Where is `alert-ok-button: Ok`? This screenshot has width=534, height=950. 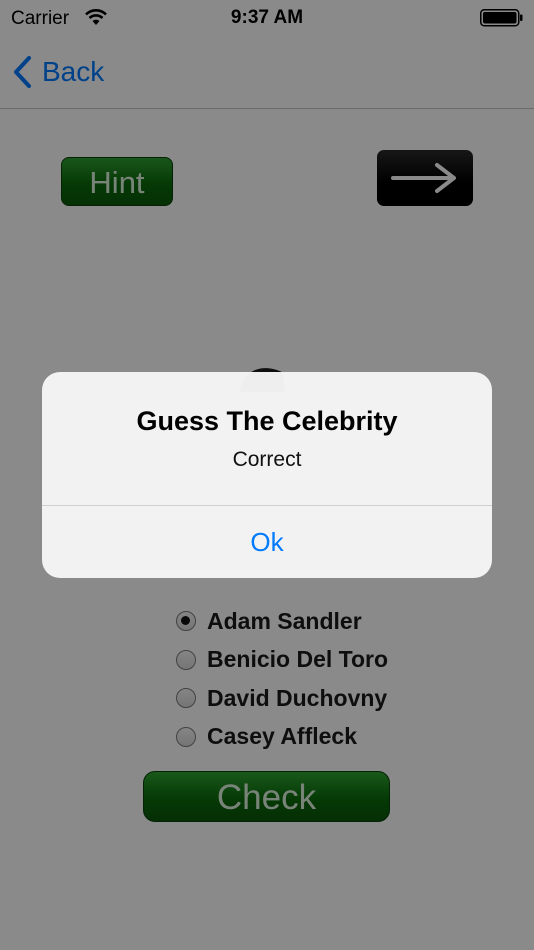
alert-ok-button: Ok is located at coordinates (267, 542).